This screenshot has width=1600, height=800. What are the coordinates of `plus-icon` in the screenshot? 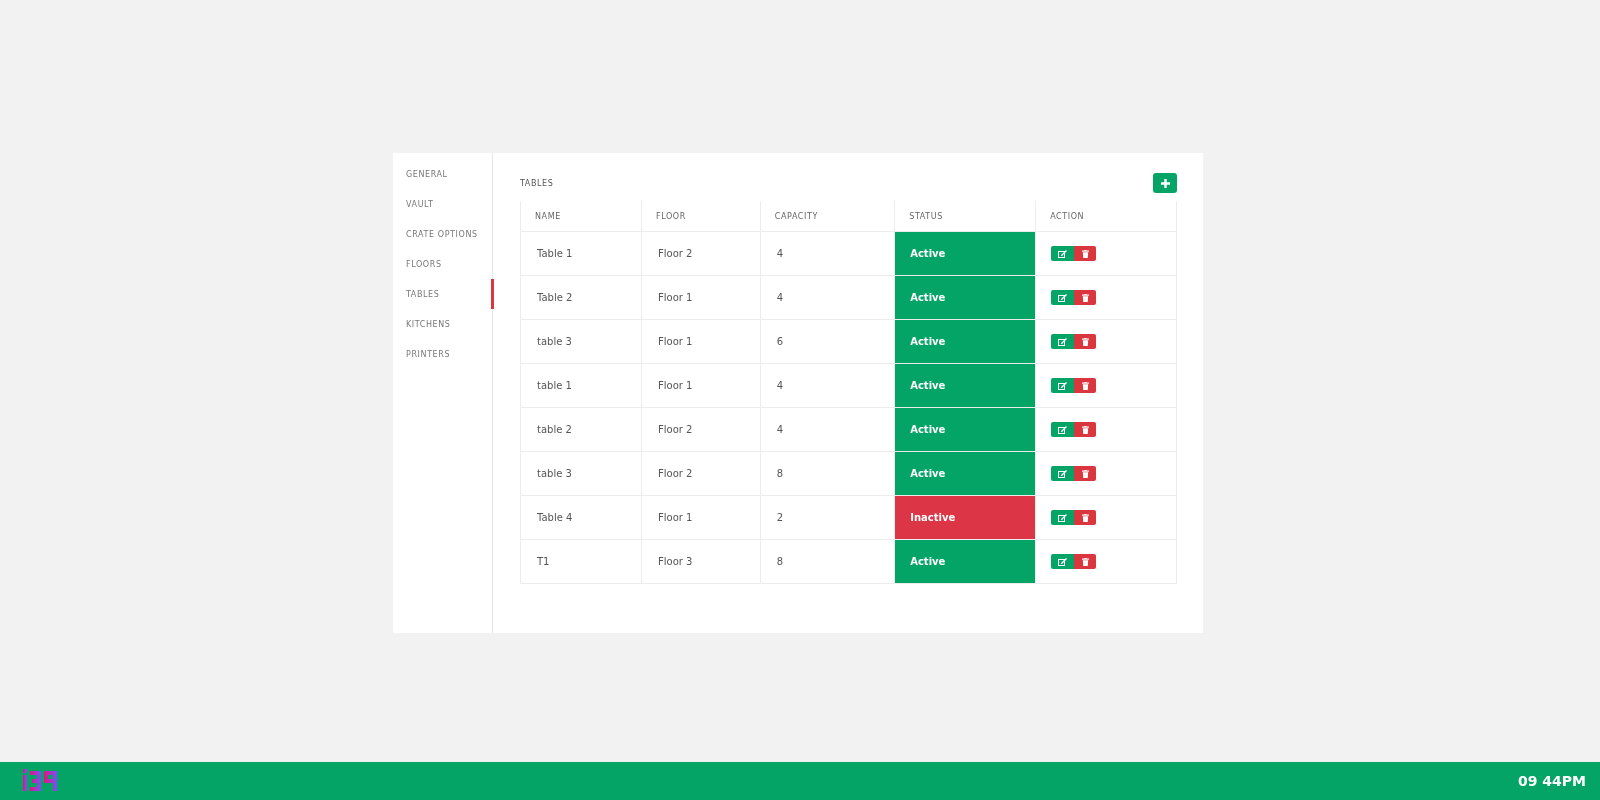 It's located at (1165, 183).